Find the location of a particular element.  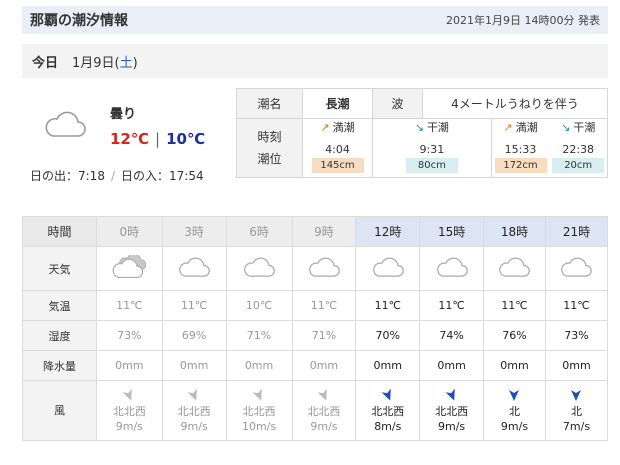

tide-event-time: 15:33 is located at coordinates (520, 149).